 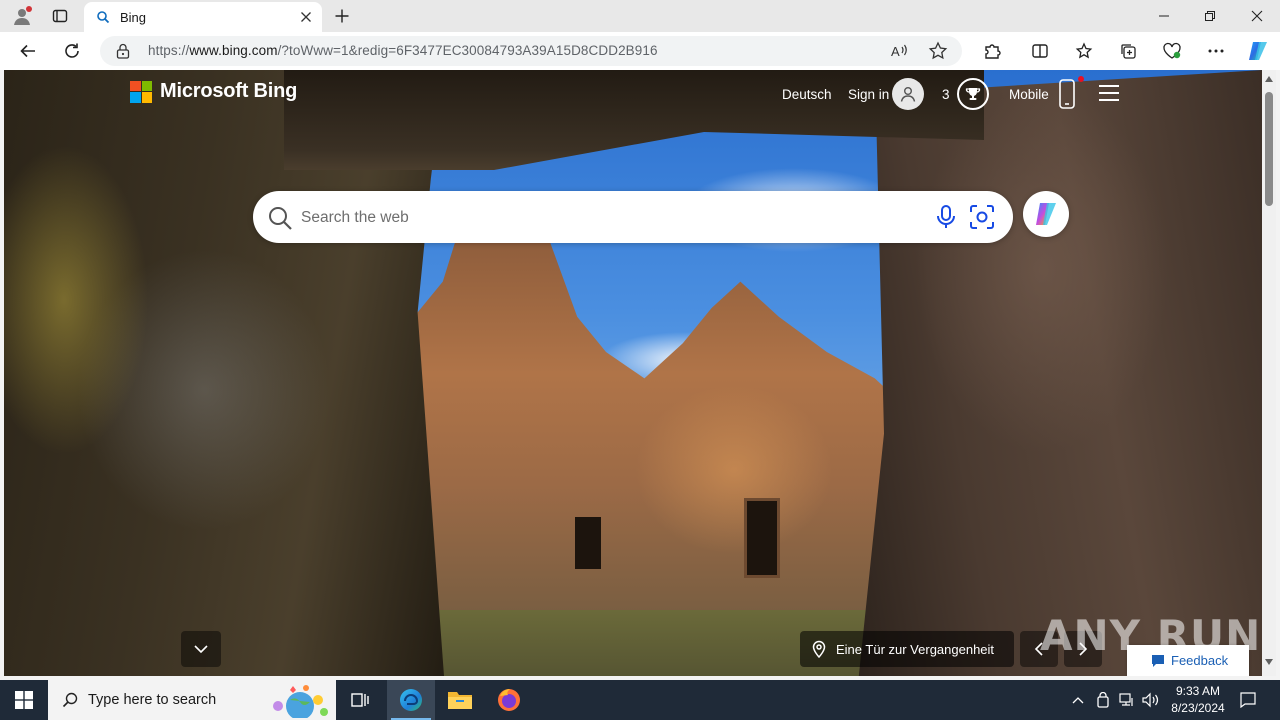 I want to click on language-link: Deutsch, so click(x=807, y=94).